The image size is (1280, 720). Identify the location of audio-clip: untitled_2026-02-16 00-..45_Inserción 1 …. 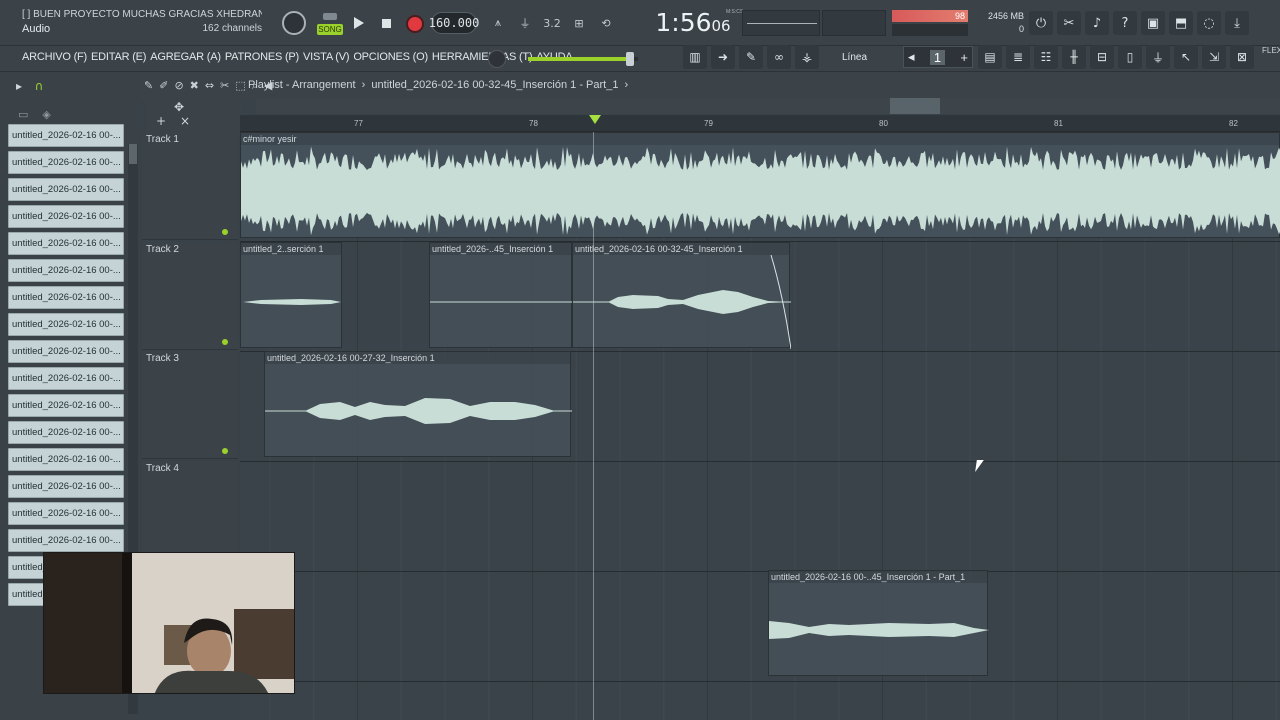
(878, 623).